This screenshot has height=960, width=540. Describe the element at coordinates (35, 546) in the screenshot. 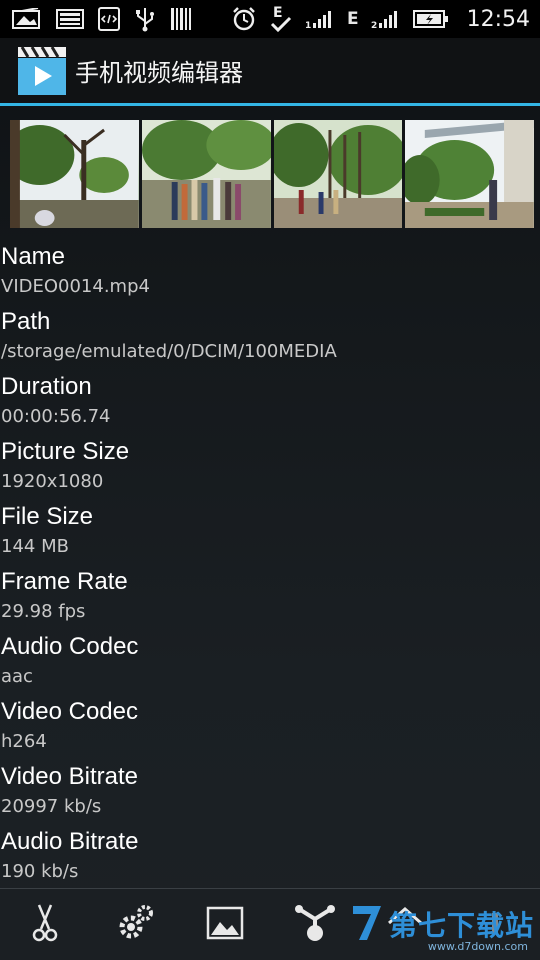

I see `info-value: 144 MB` at that location.